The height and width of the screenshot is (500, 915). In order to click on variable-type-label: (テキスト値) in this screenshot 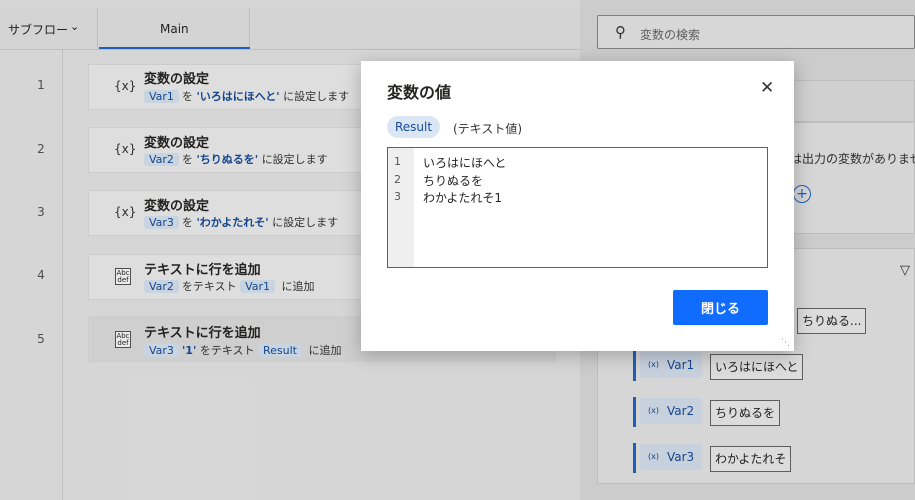, I will do `click(488, 129)`.